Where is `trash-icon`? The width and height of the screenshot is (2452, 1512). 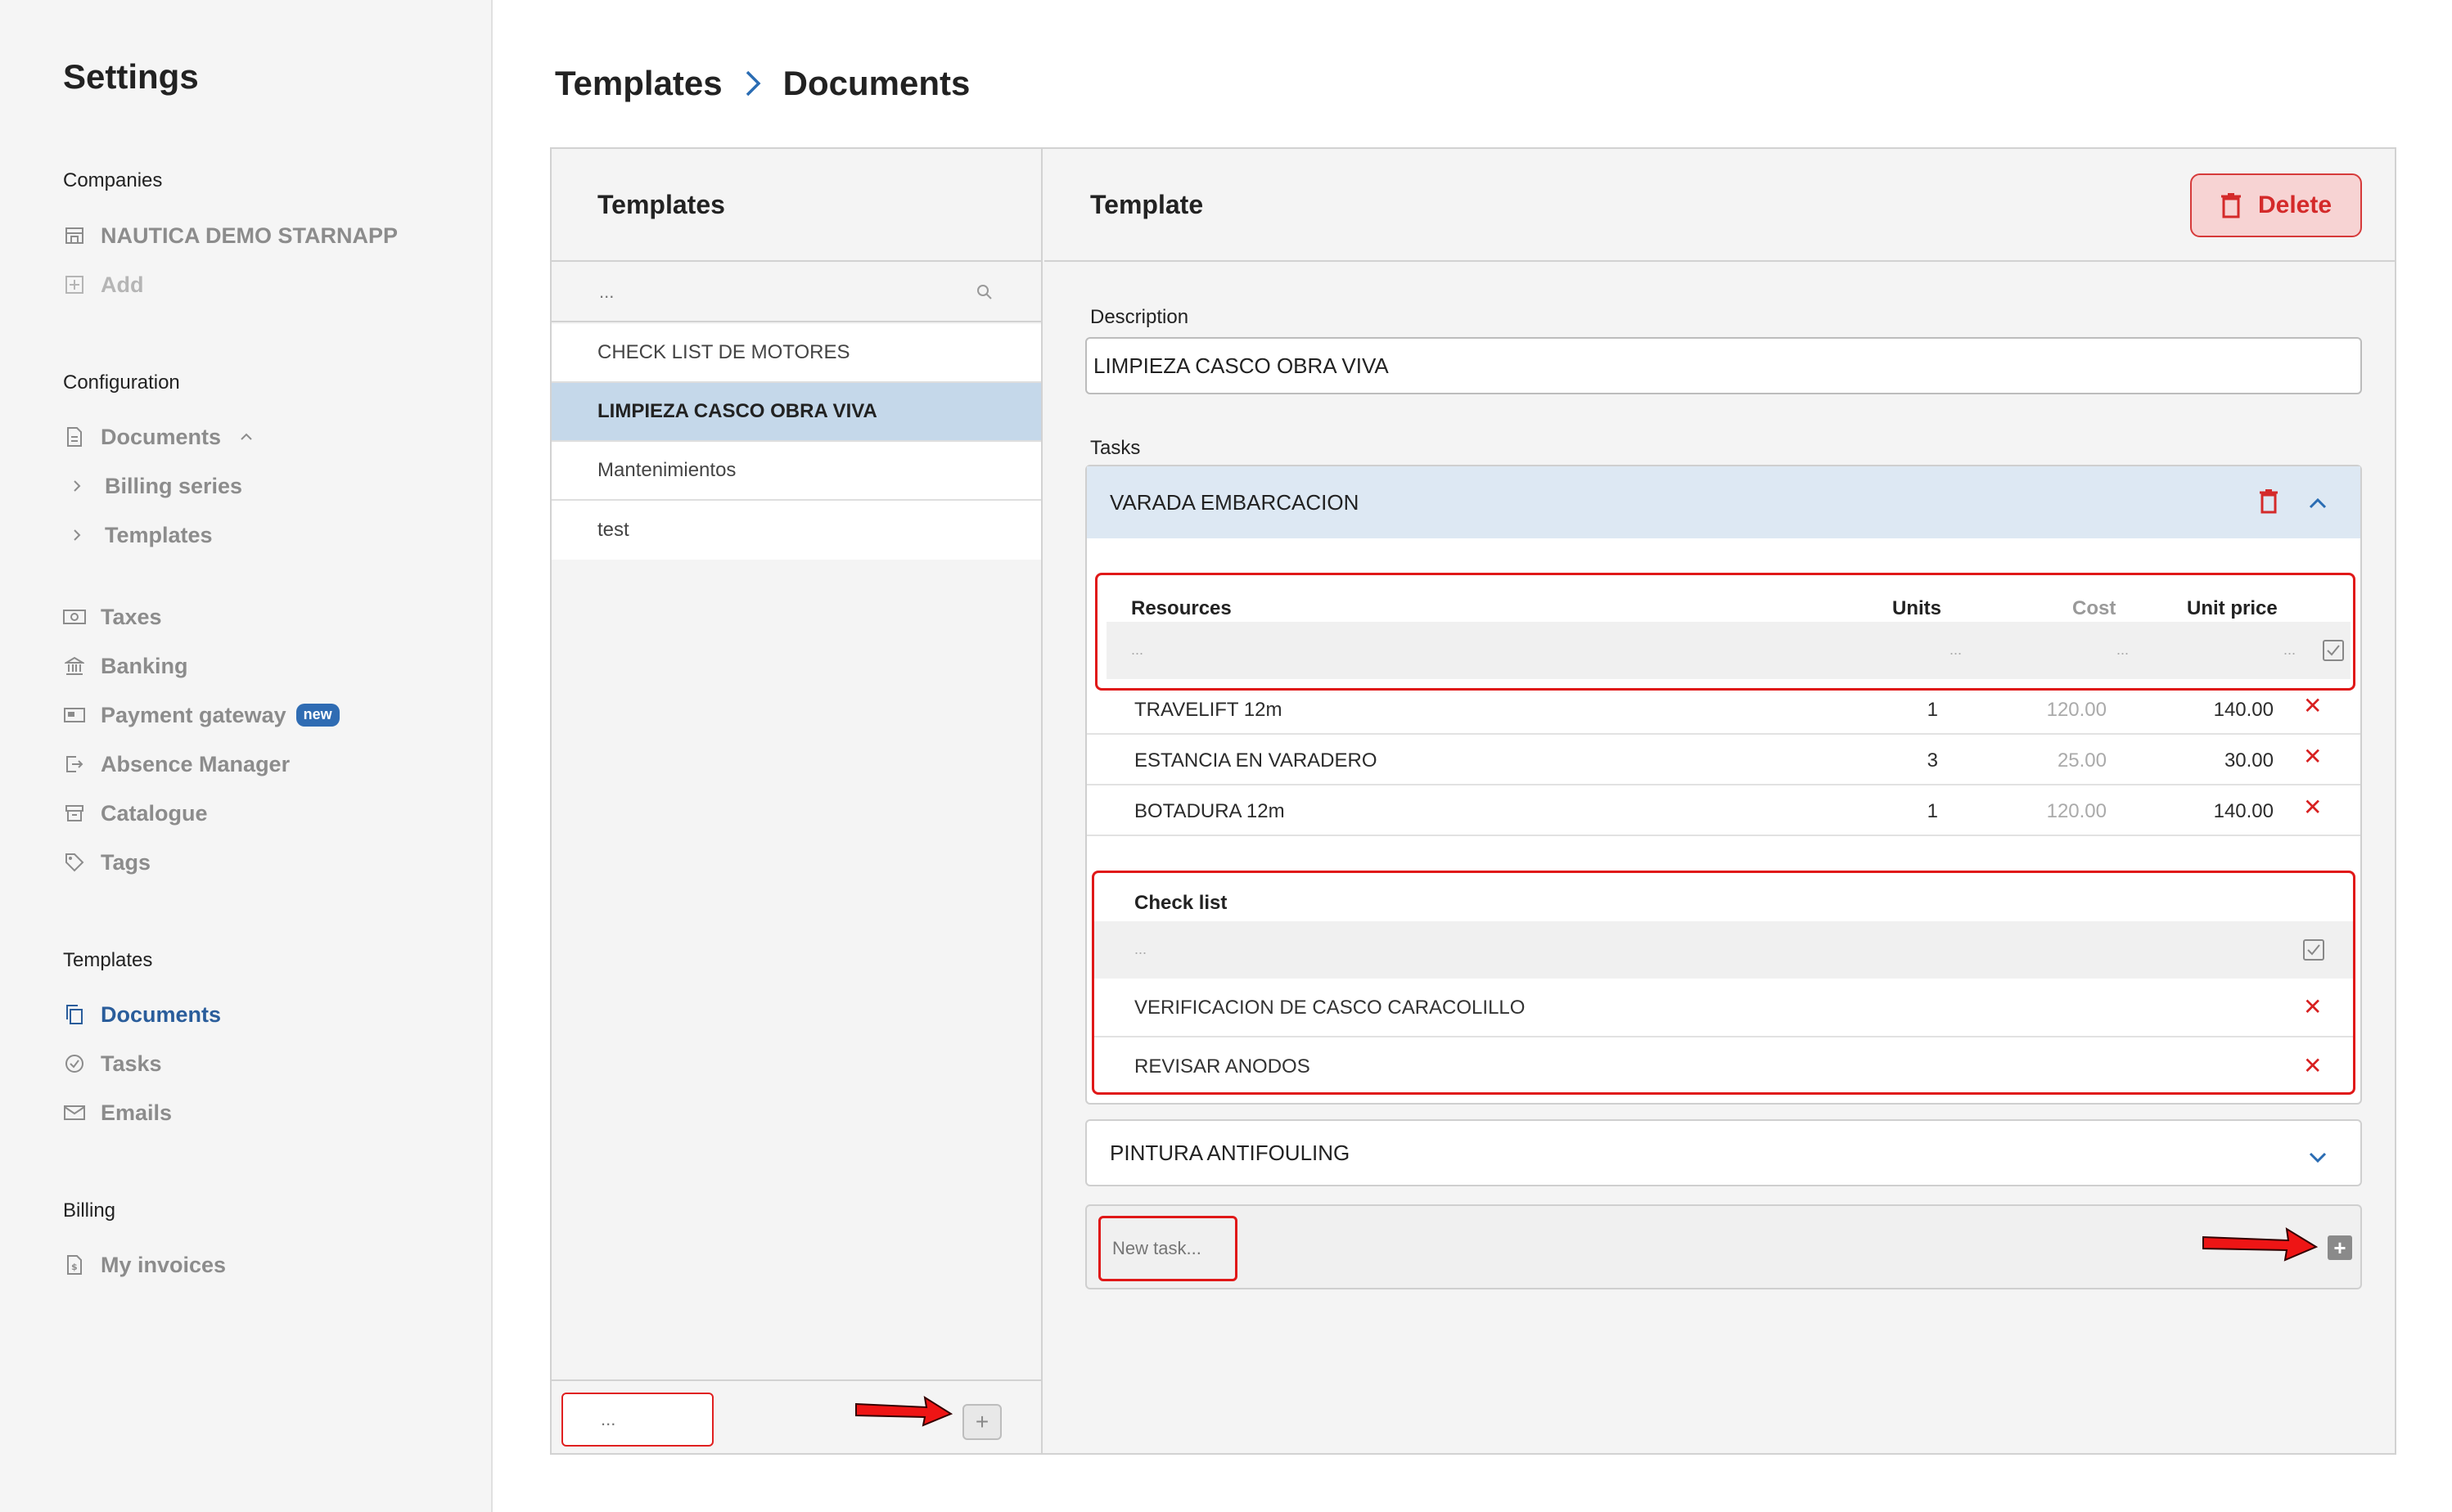 trash-icon is located at coordinates (2268, 505).